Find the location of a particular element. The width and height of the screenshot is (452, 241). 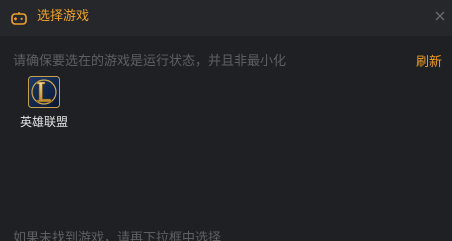

not-found-hint-text: 如果未找到游戏，请再下拉框中选择 is located at coordinates (117, 236).